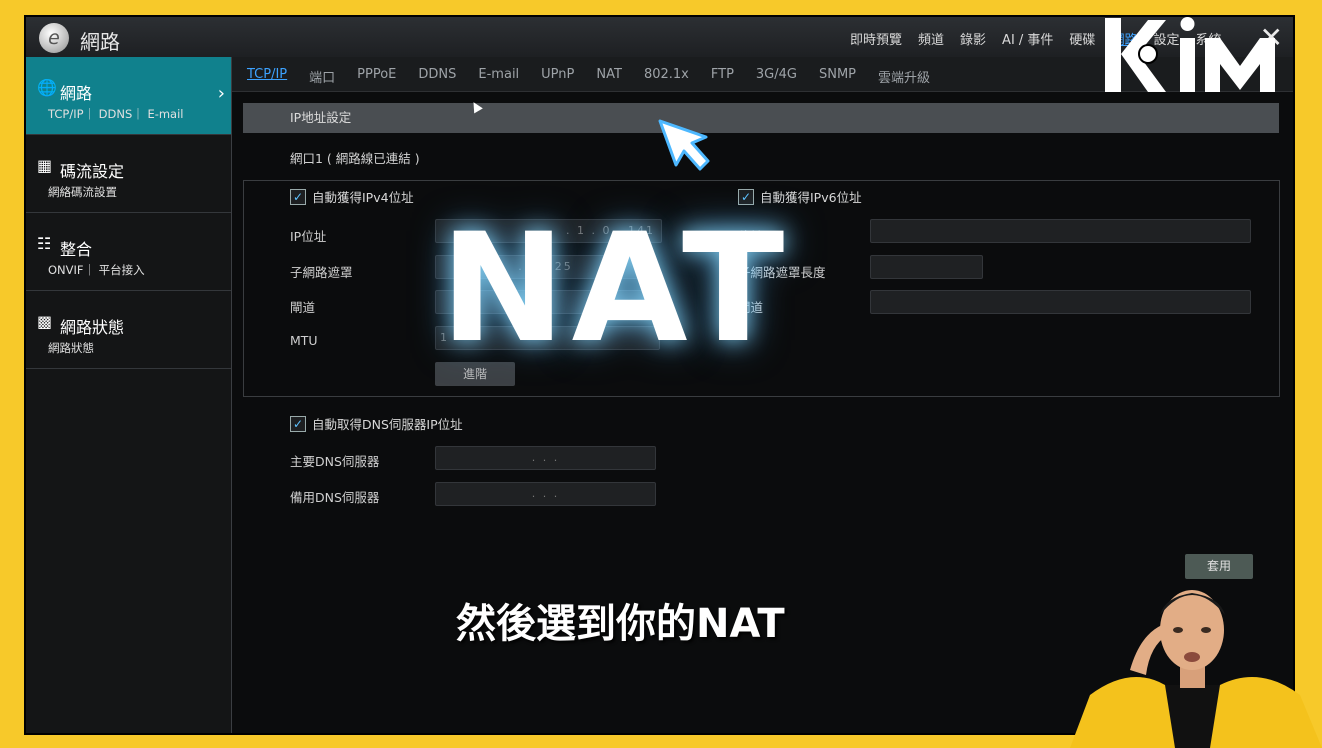  Describe the element at coordinates (322, 76) in the screenshot. I see `tab-port: 端口` at that location.